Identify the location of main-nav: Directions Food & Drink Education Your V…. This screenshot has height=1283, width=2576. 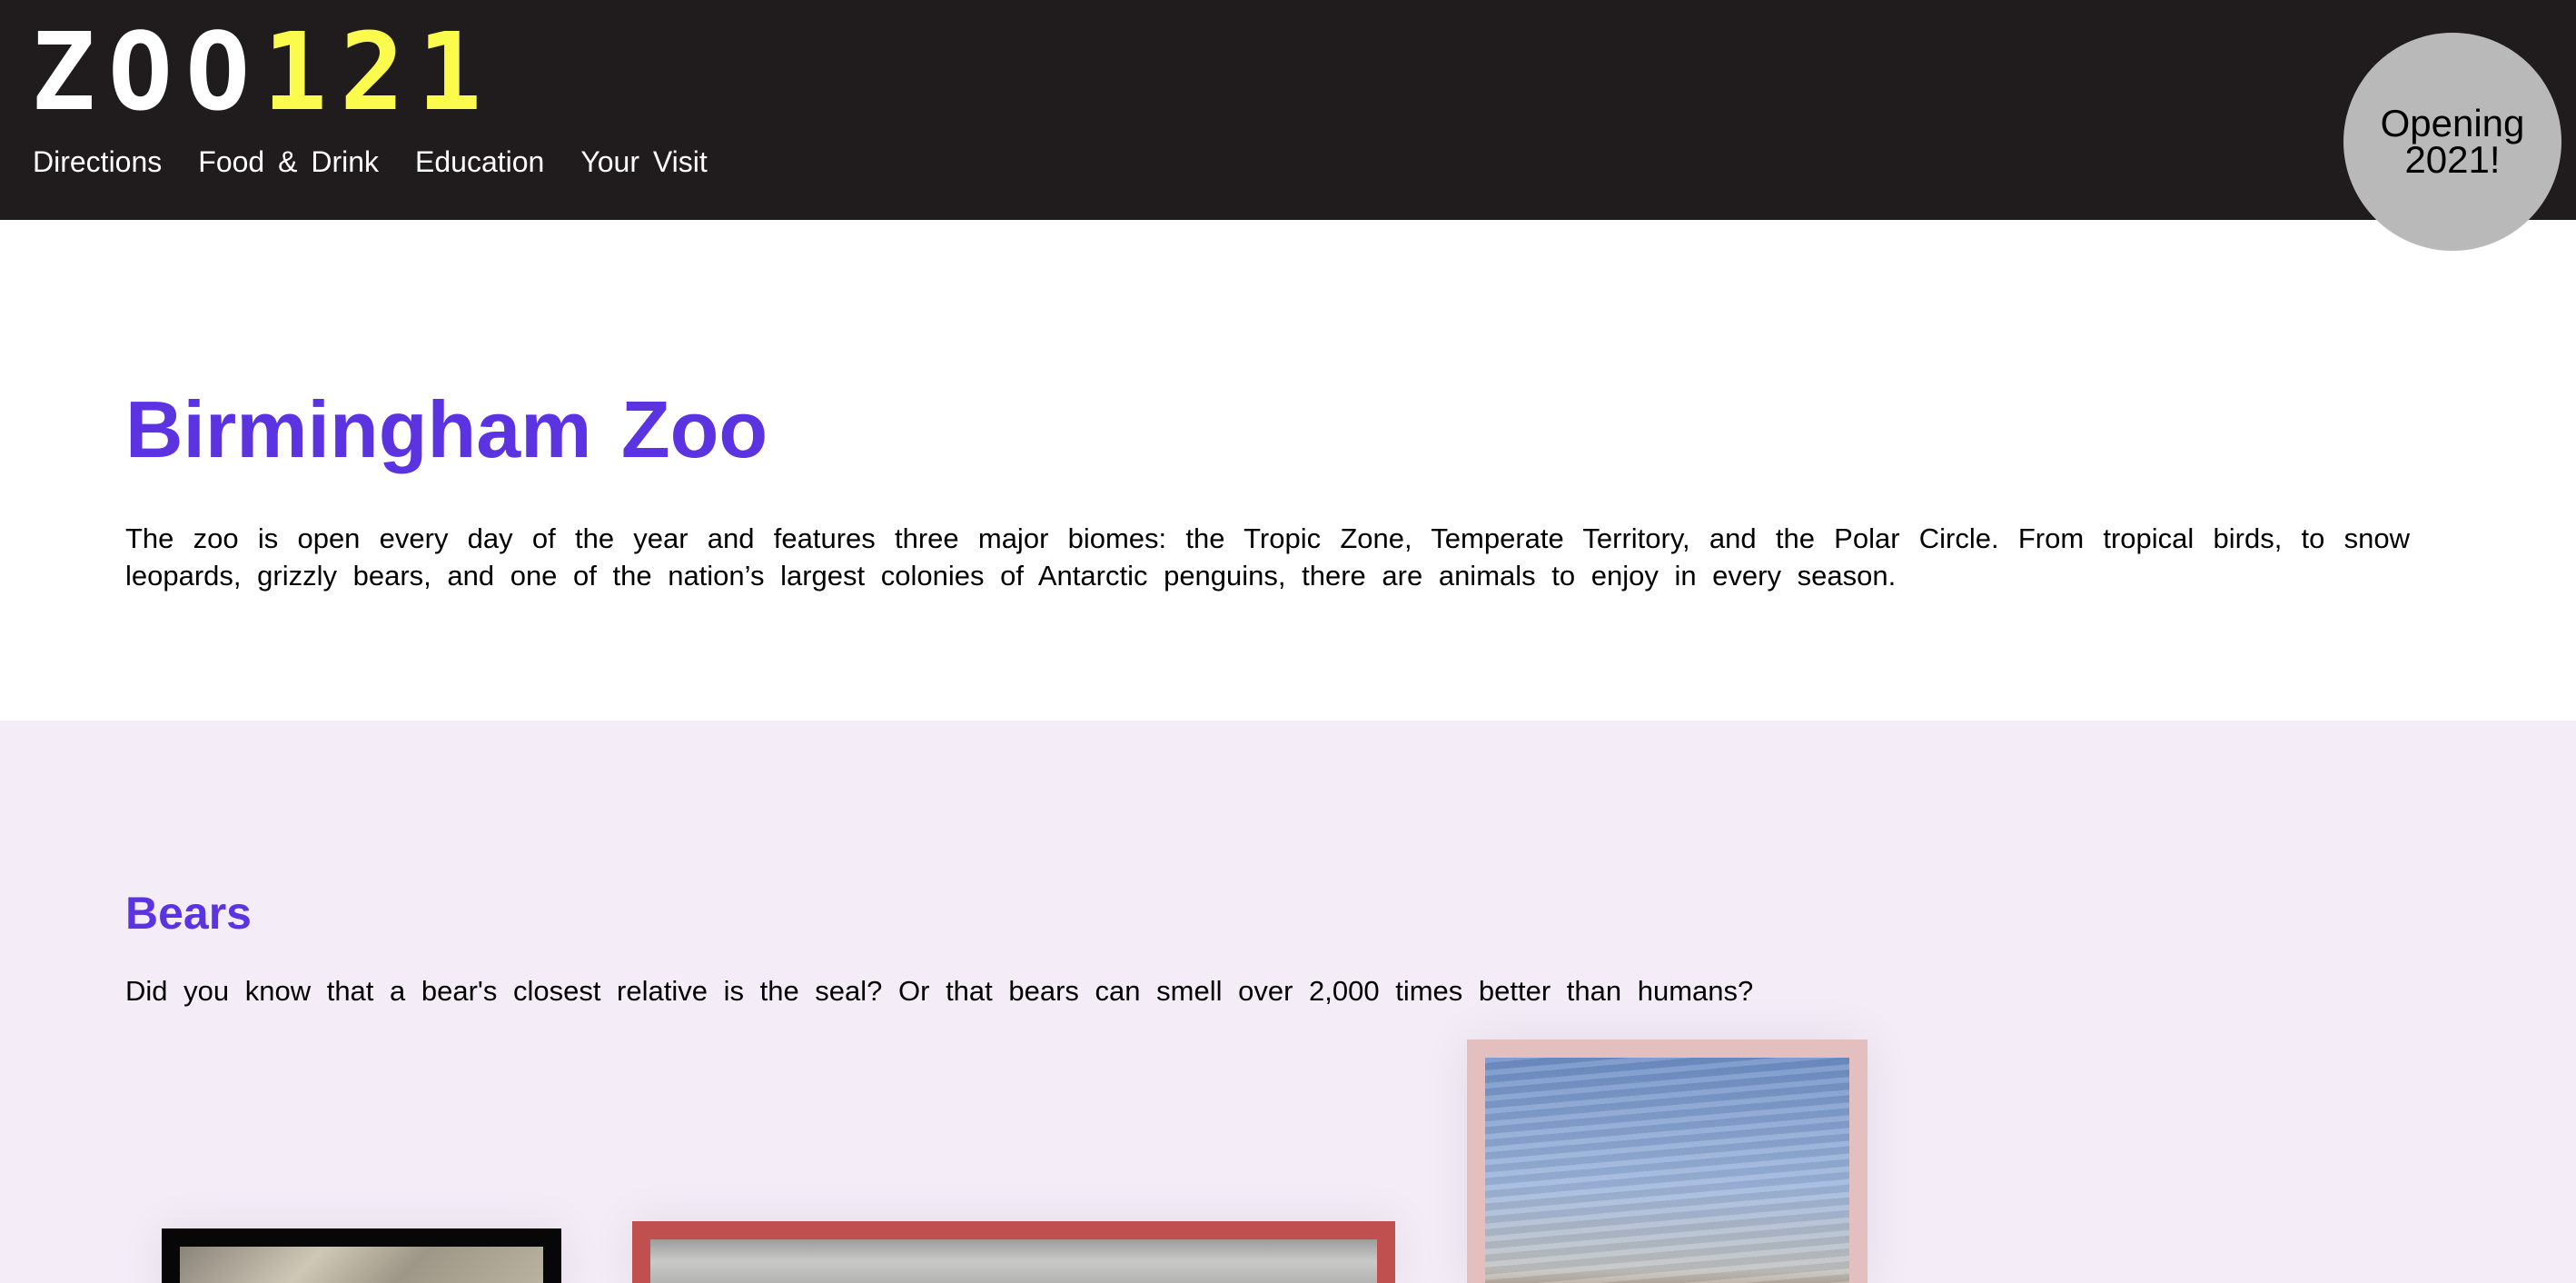
(370, 162).